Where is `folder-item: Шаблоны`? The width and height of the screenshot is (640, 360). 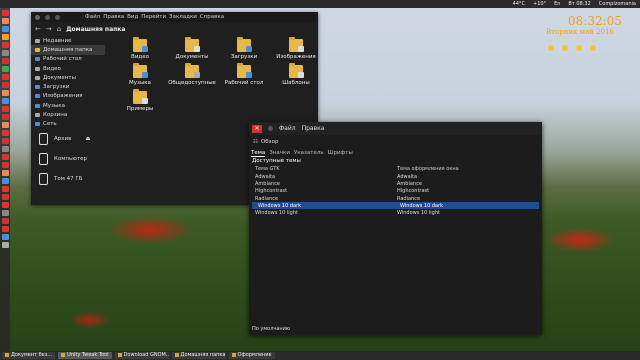 folder-item: Шаблоны is located at coordinates (296, 74).